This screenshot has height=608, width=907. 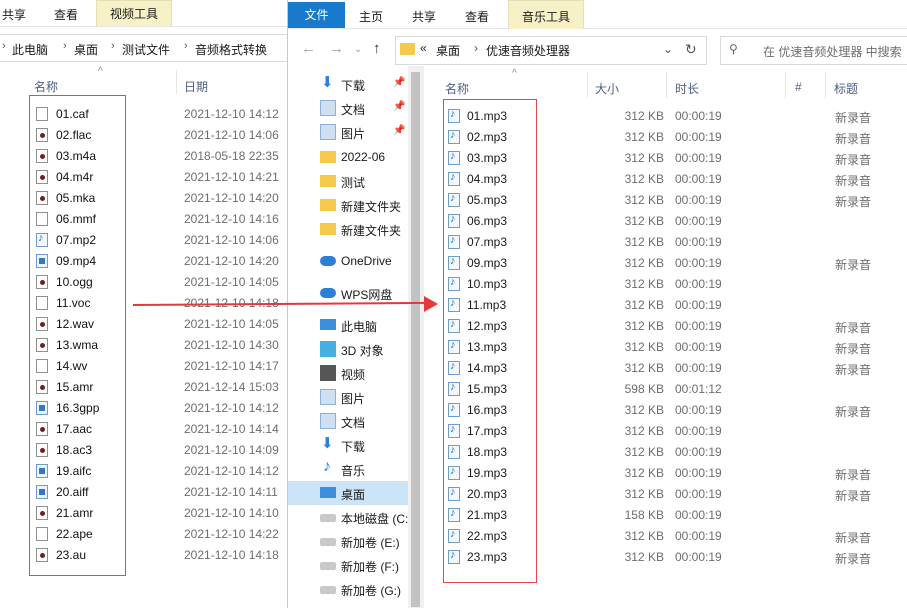 I want to click on column-duration: 时长, so click(x=687, y=88).